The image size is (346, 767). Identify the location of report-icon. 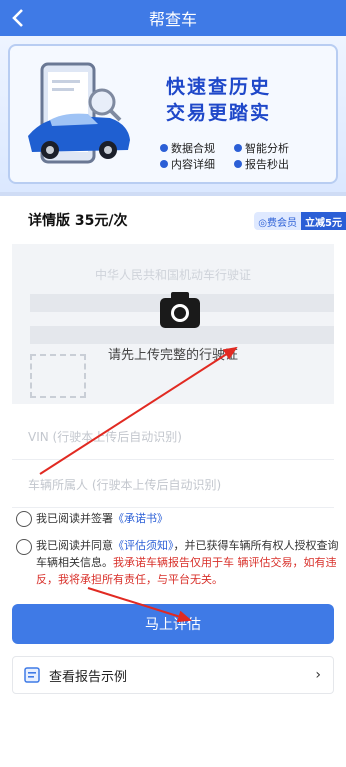
(32, 675).